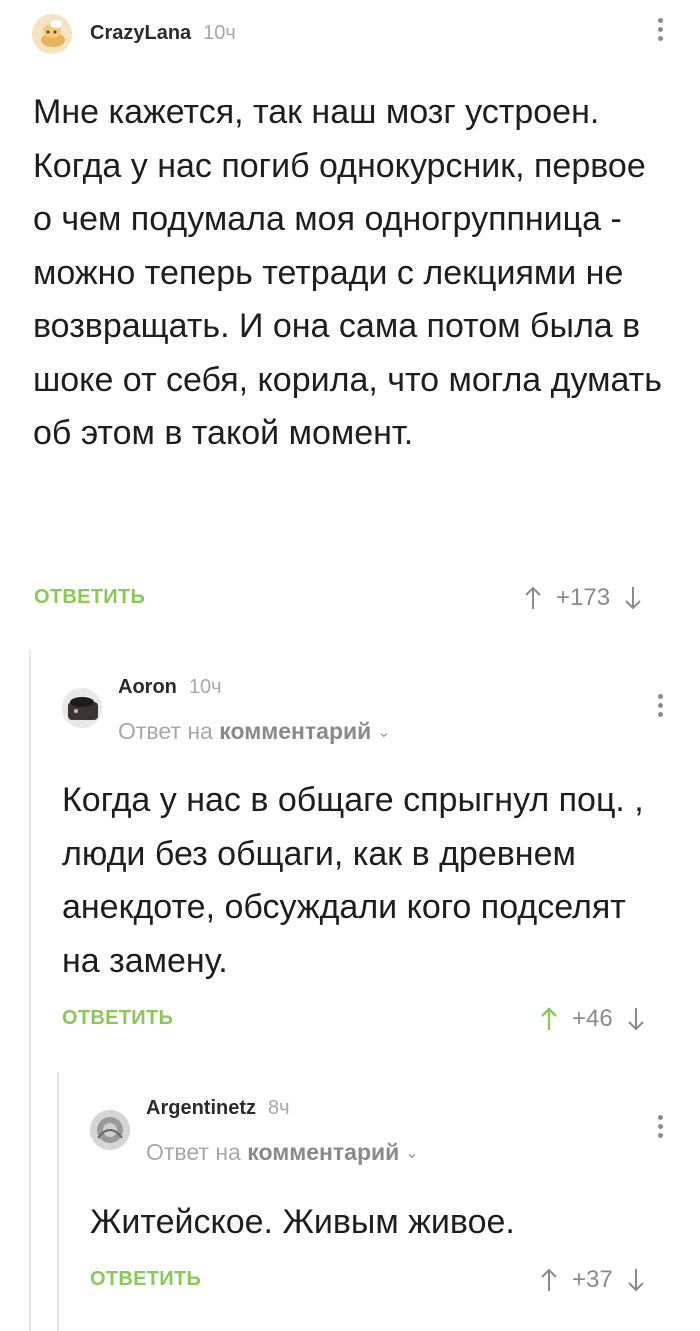  Describe the element at coordinates (140, 33) in the screenshot. I see `username: CrazyLana` at that location.